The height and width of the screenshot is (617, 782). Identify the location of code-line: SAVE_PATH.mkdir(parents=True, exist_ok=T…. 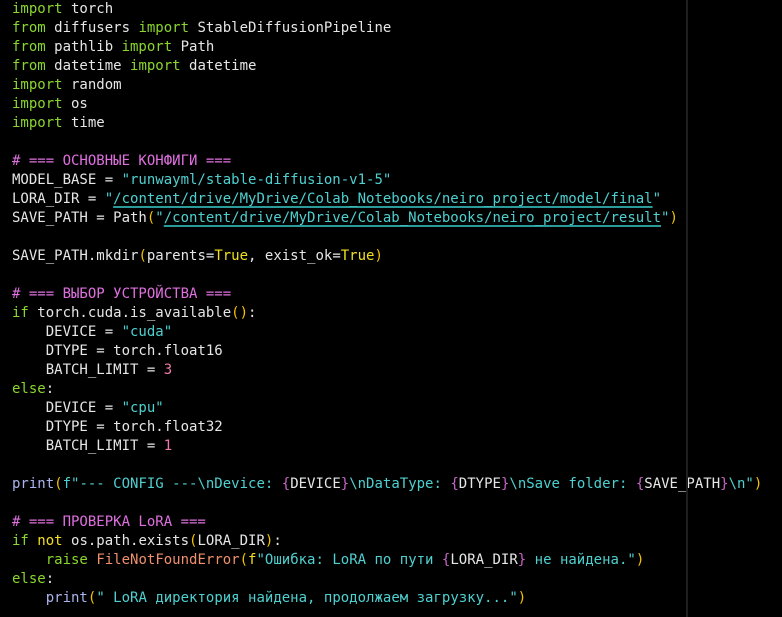
(387, 256).